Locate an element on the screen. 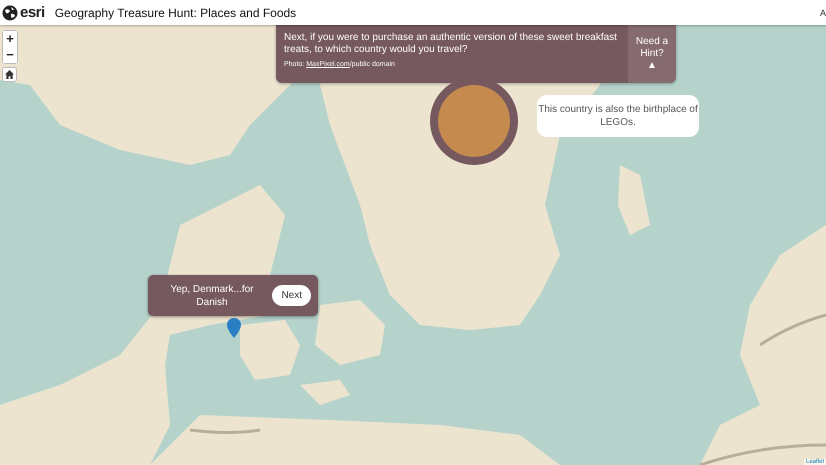  hint-text: This country is also the birthplace of LEGOs. is located at coordinates (618, 116).